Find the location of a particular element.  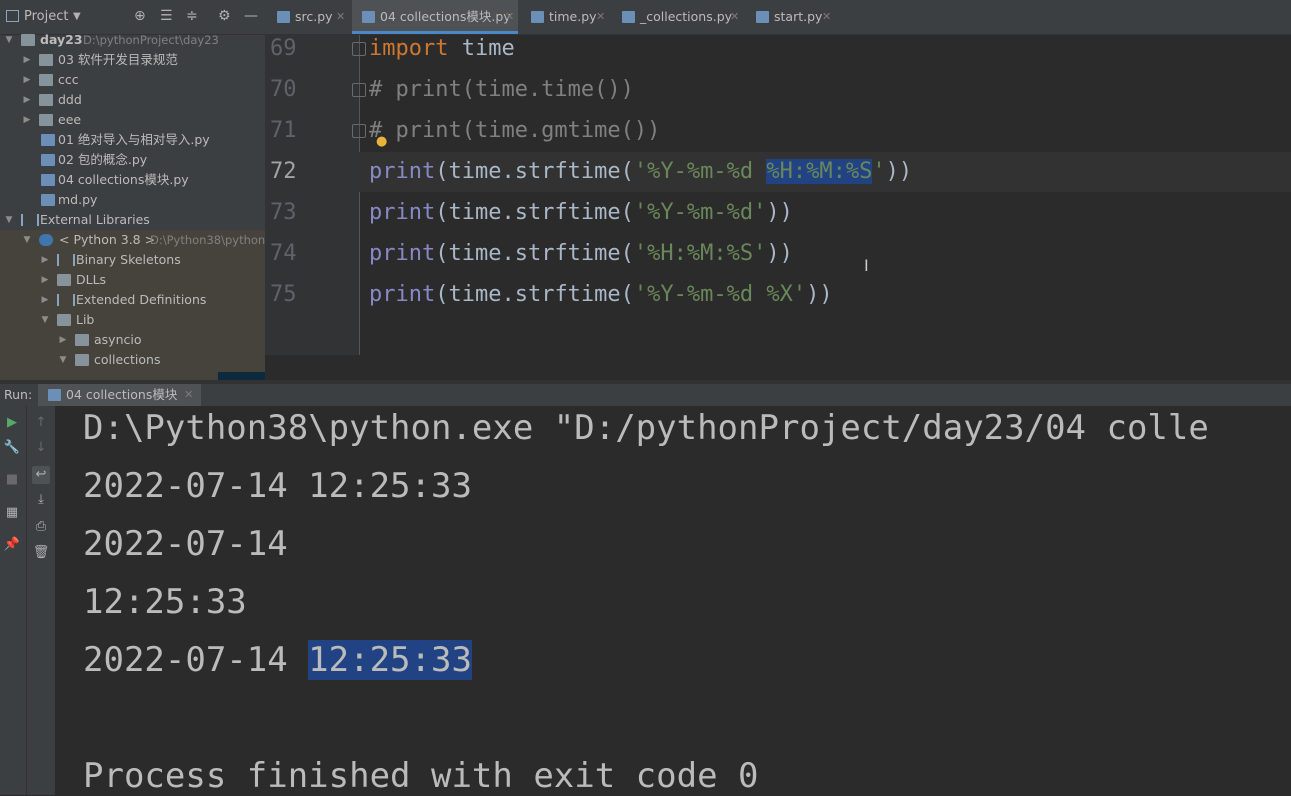

line-number: 71 is located at coordinates (283, 130).